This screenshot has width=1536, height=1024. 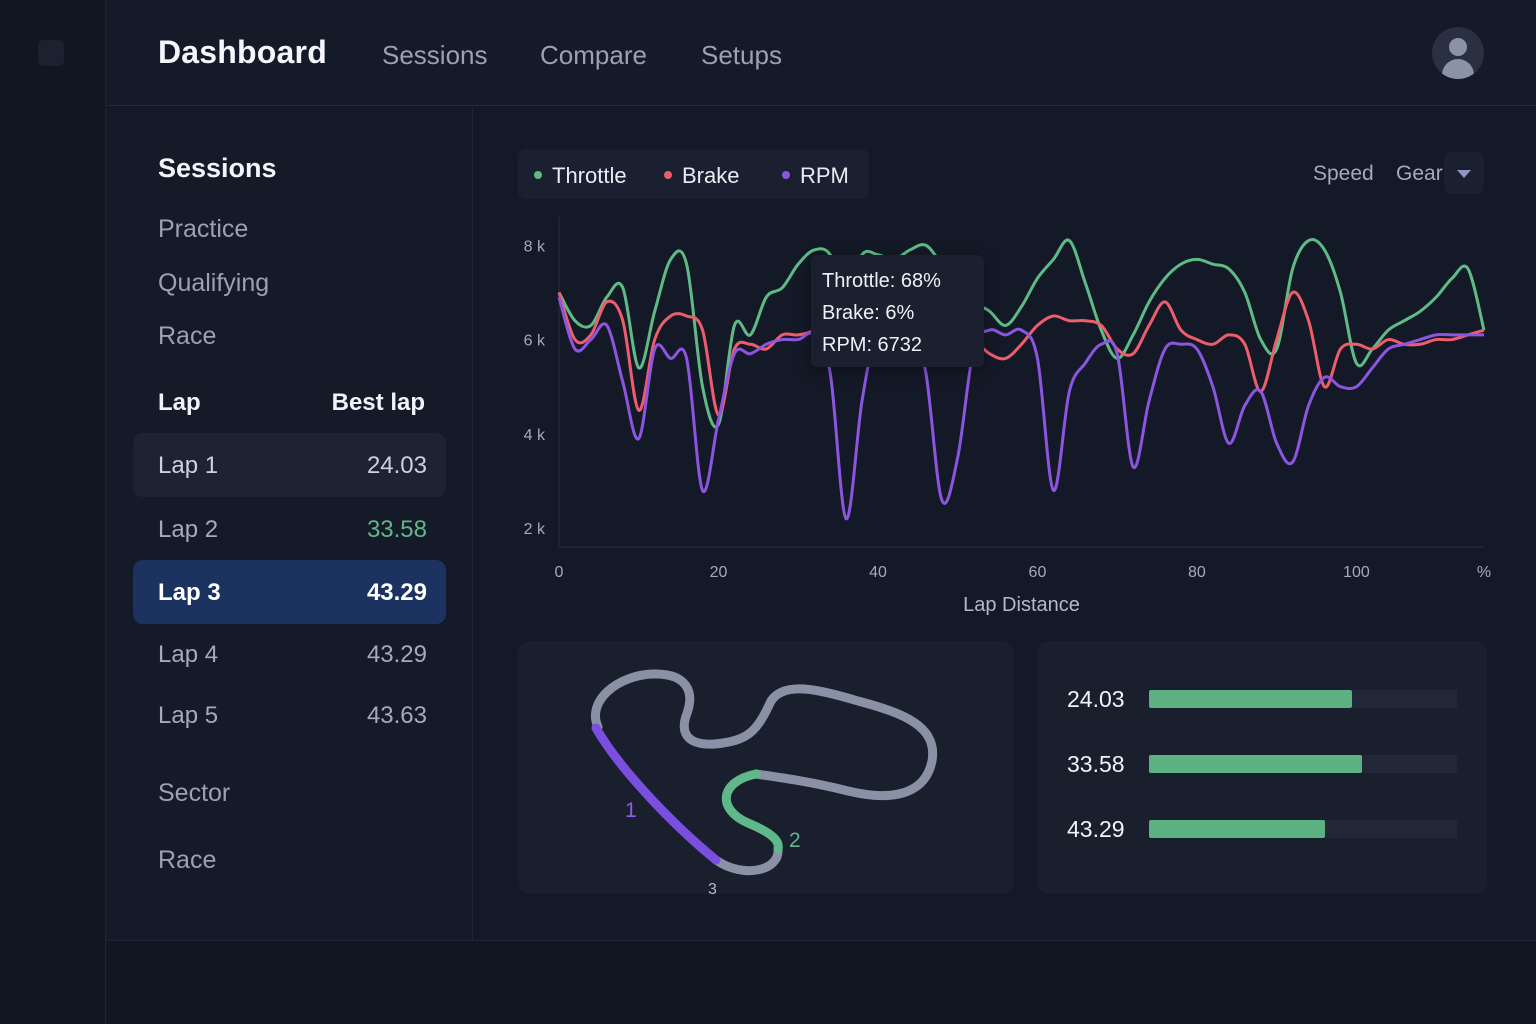 I want to click on sector-link: Sector, so click(x=194, y=793).